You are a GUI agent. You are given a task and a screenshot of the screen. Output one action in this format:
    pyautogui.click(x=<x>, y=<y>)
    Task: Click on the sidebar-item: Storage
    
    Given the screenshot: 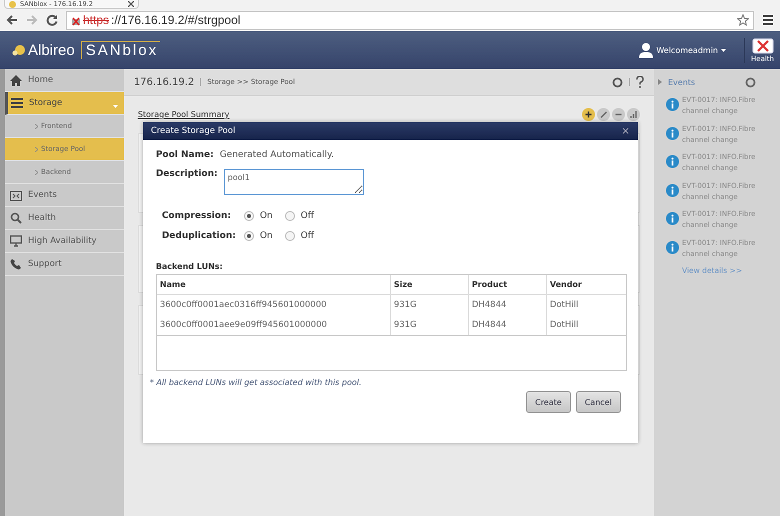 What is the action you would take?
    pyautogui.click(x=64, y=103)
    